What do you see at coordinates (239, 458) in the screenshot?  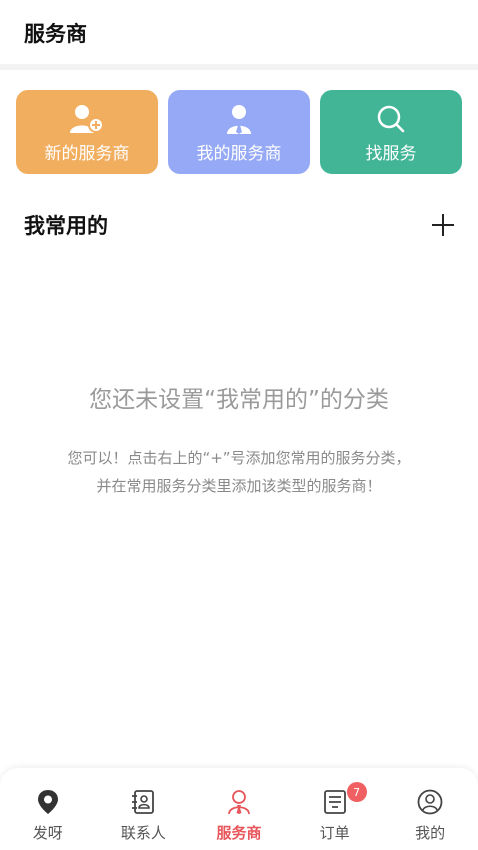 I see `empty-state-hint-line1: 您可以！点击右上的“+”号添加您常用的服务分类，` at bounding box center [239, 458].